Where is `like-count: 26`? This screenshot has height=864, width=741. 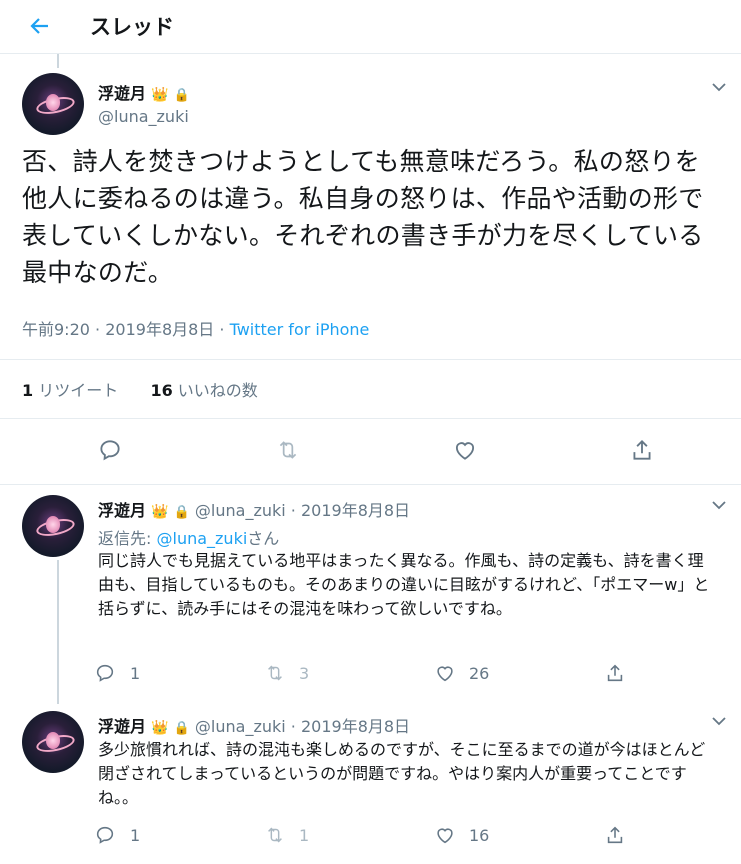
like-count: 26 is located at coordinates (479, 673).